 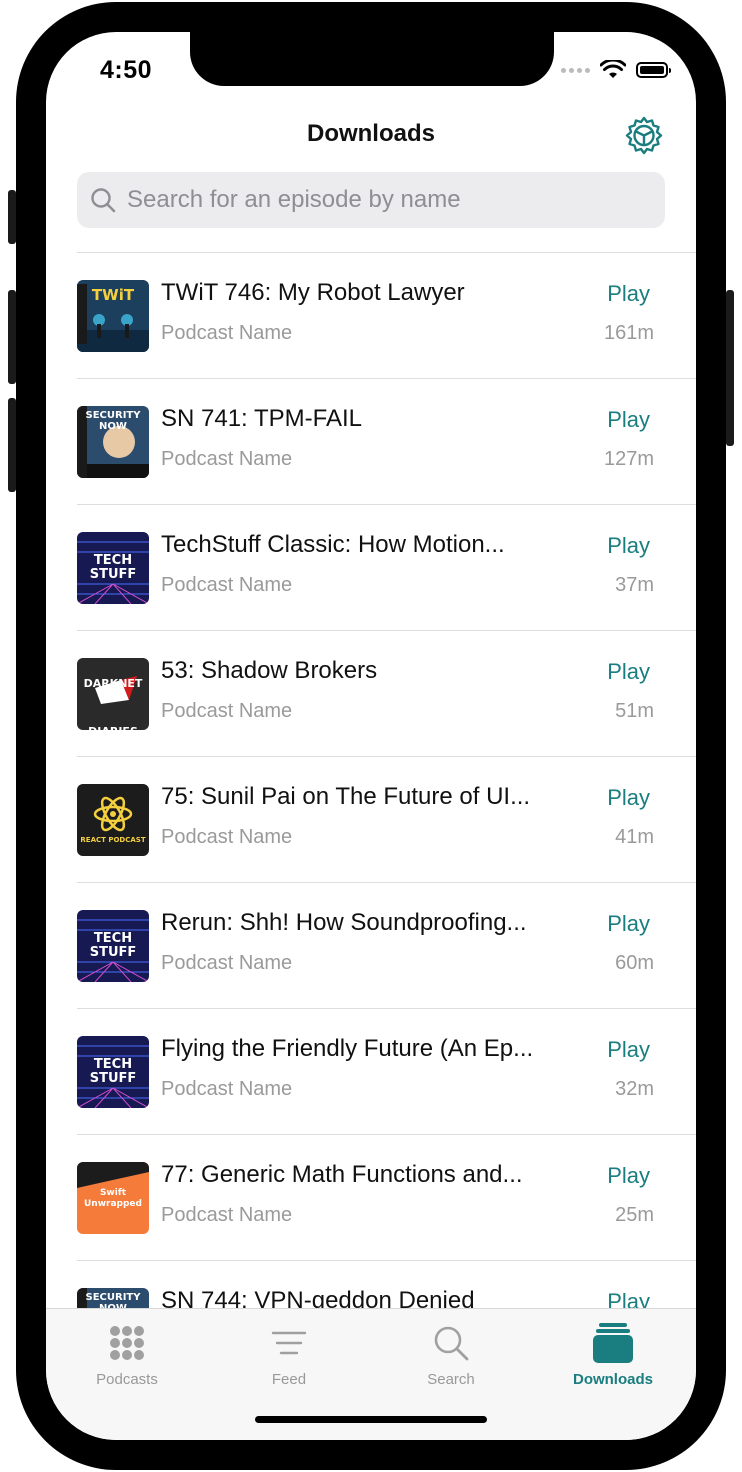 What do you see at coordinates (113, 295) in the screenshot?
I see `artwork-label: TWiT` at bounding box center [113, 295].